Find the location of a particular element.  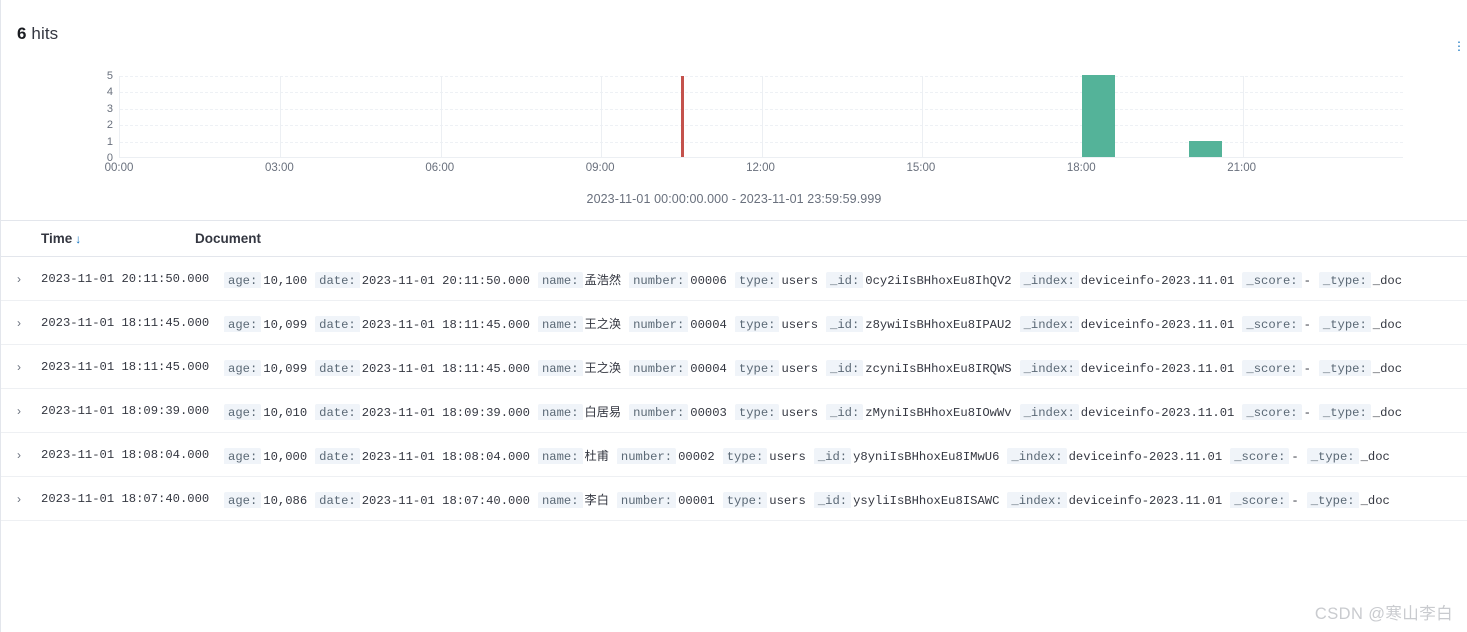

cell-time: 2023-11-01 18:11:45.000 is located at coordinates (125, 322).